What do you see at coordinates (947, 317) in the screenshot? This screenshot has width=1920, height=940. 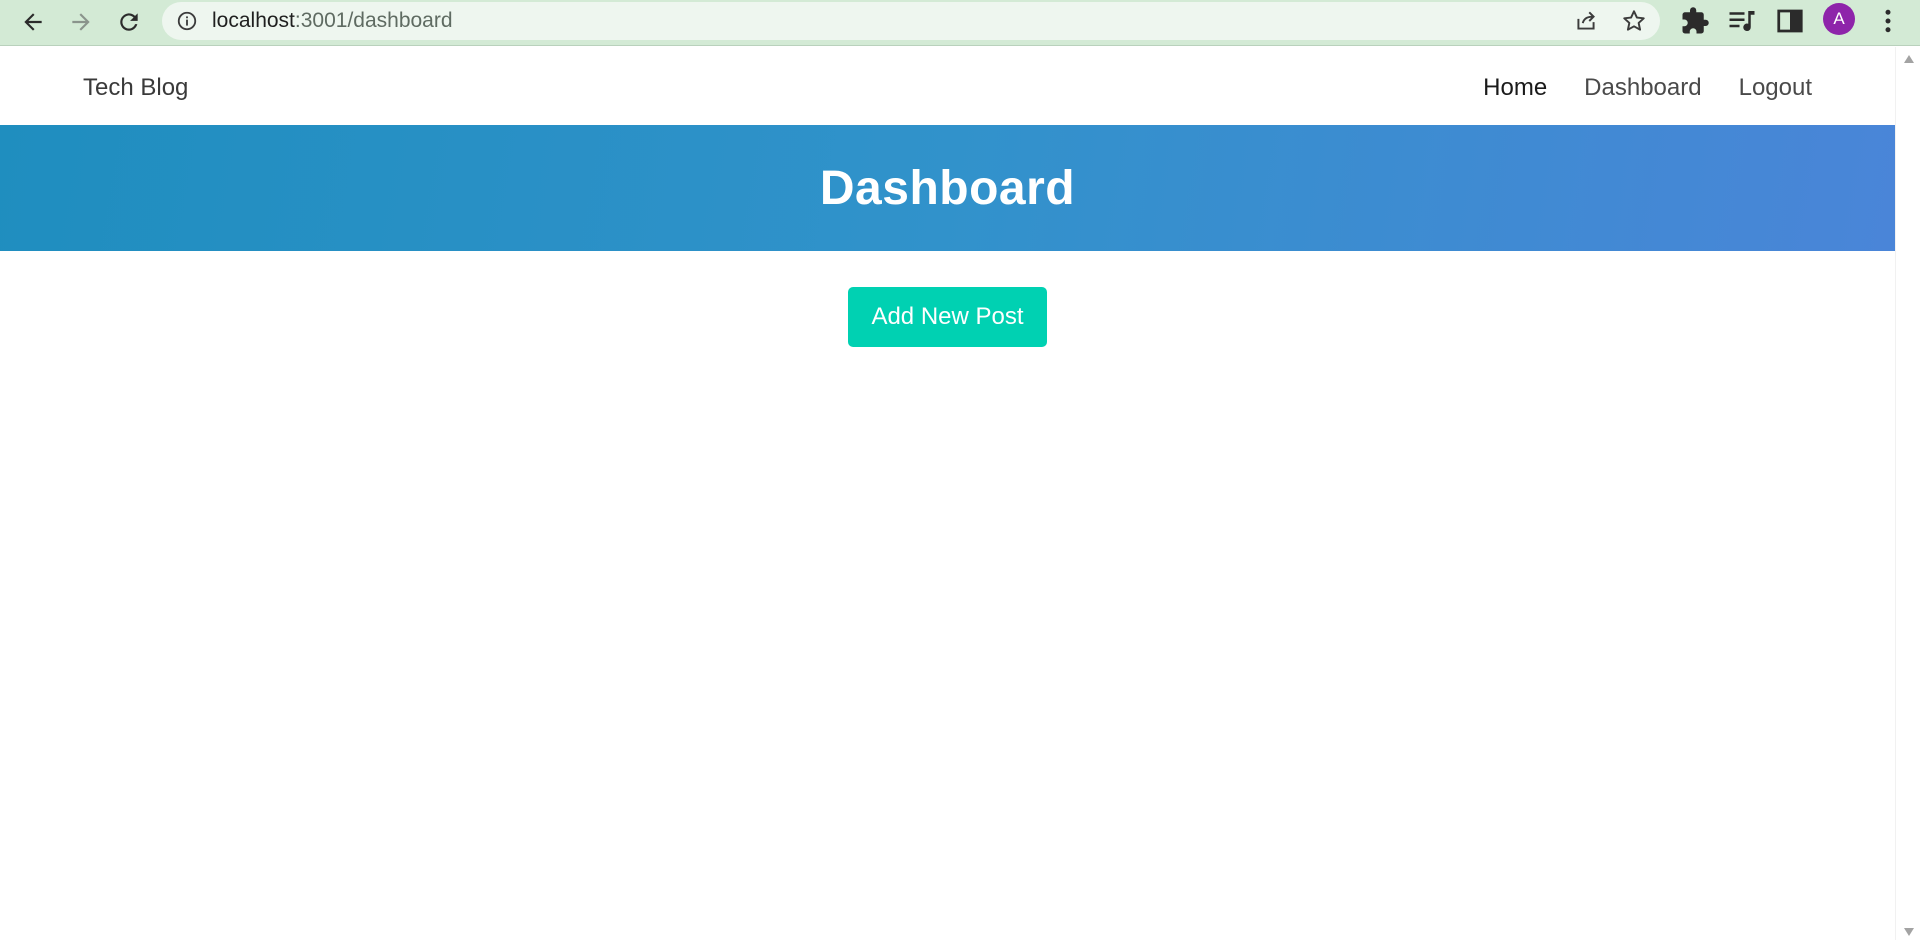 I see `add-new-post-button: Add New Post` at bounding box center [947, 317].